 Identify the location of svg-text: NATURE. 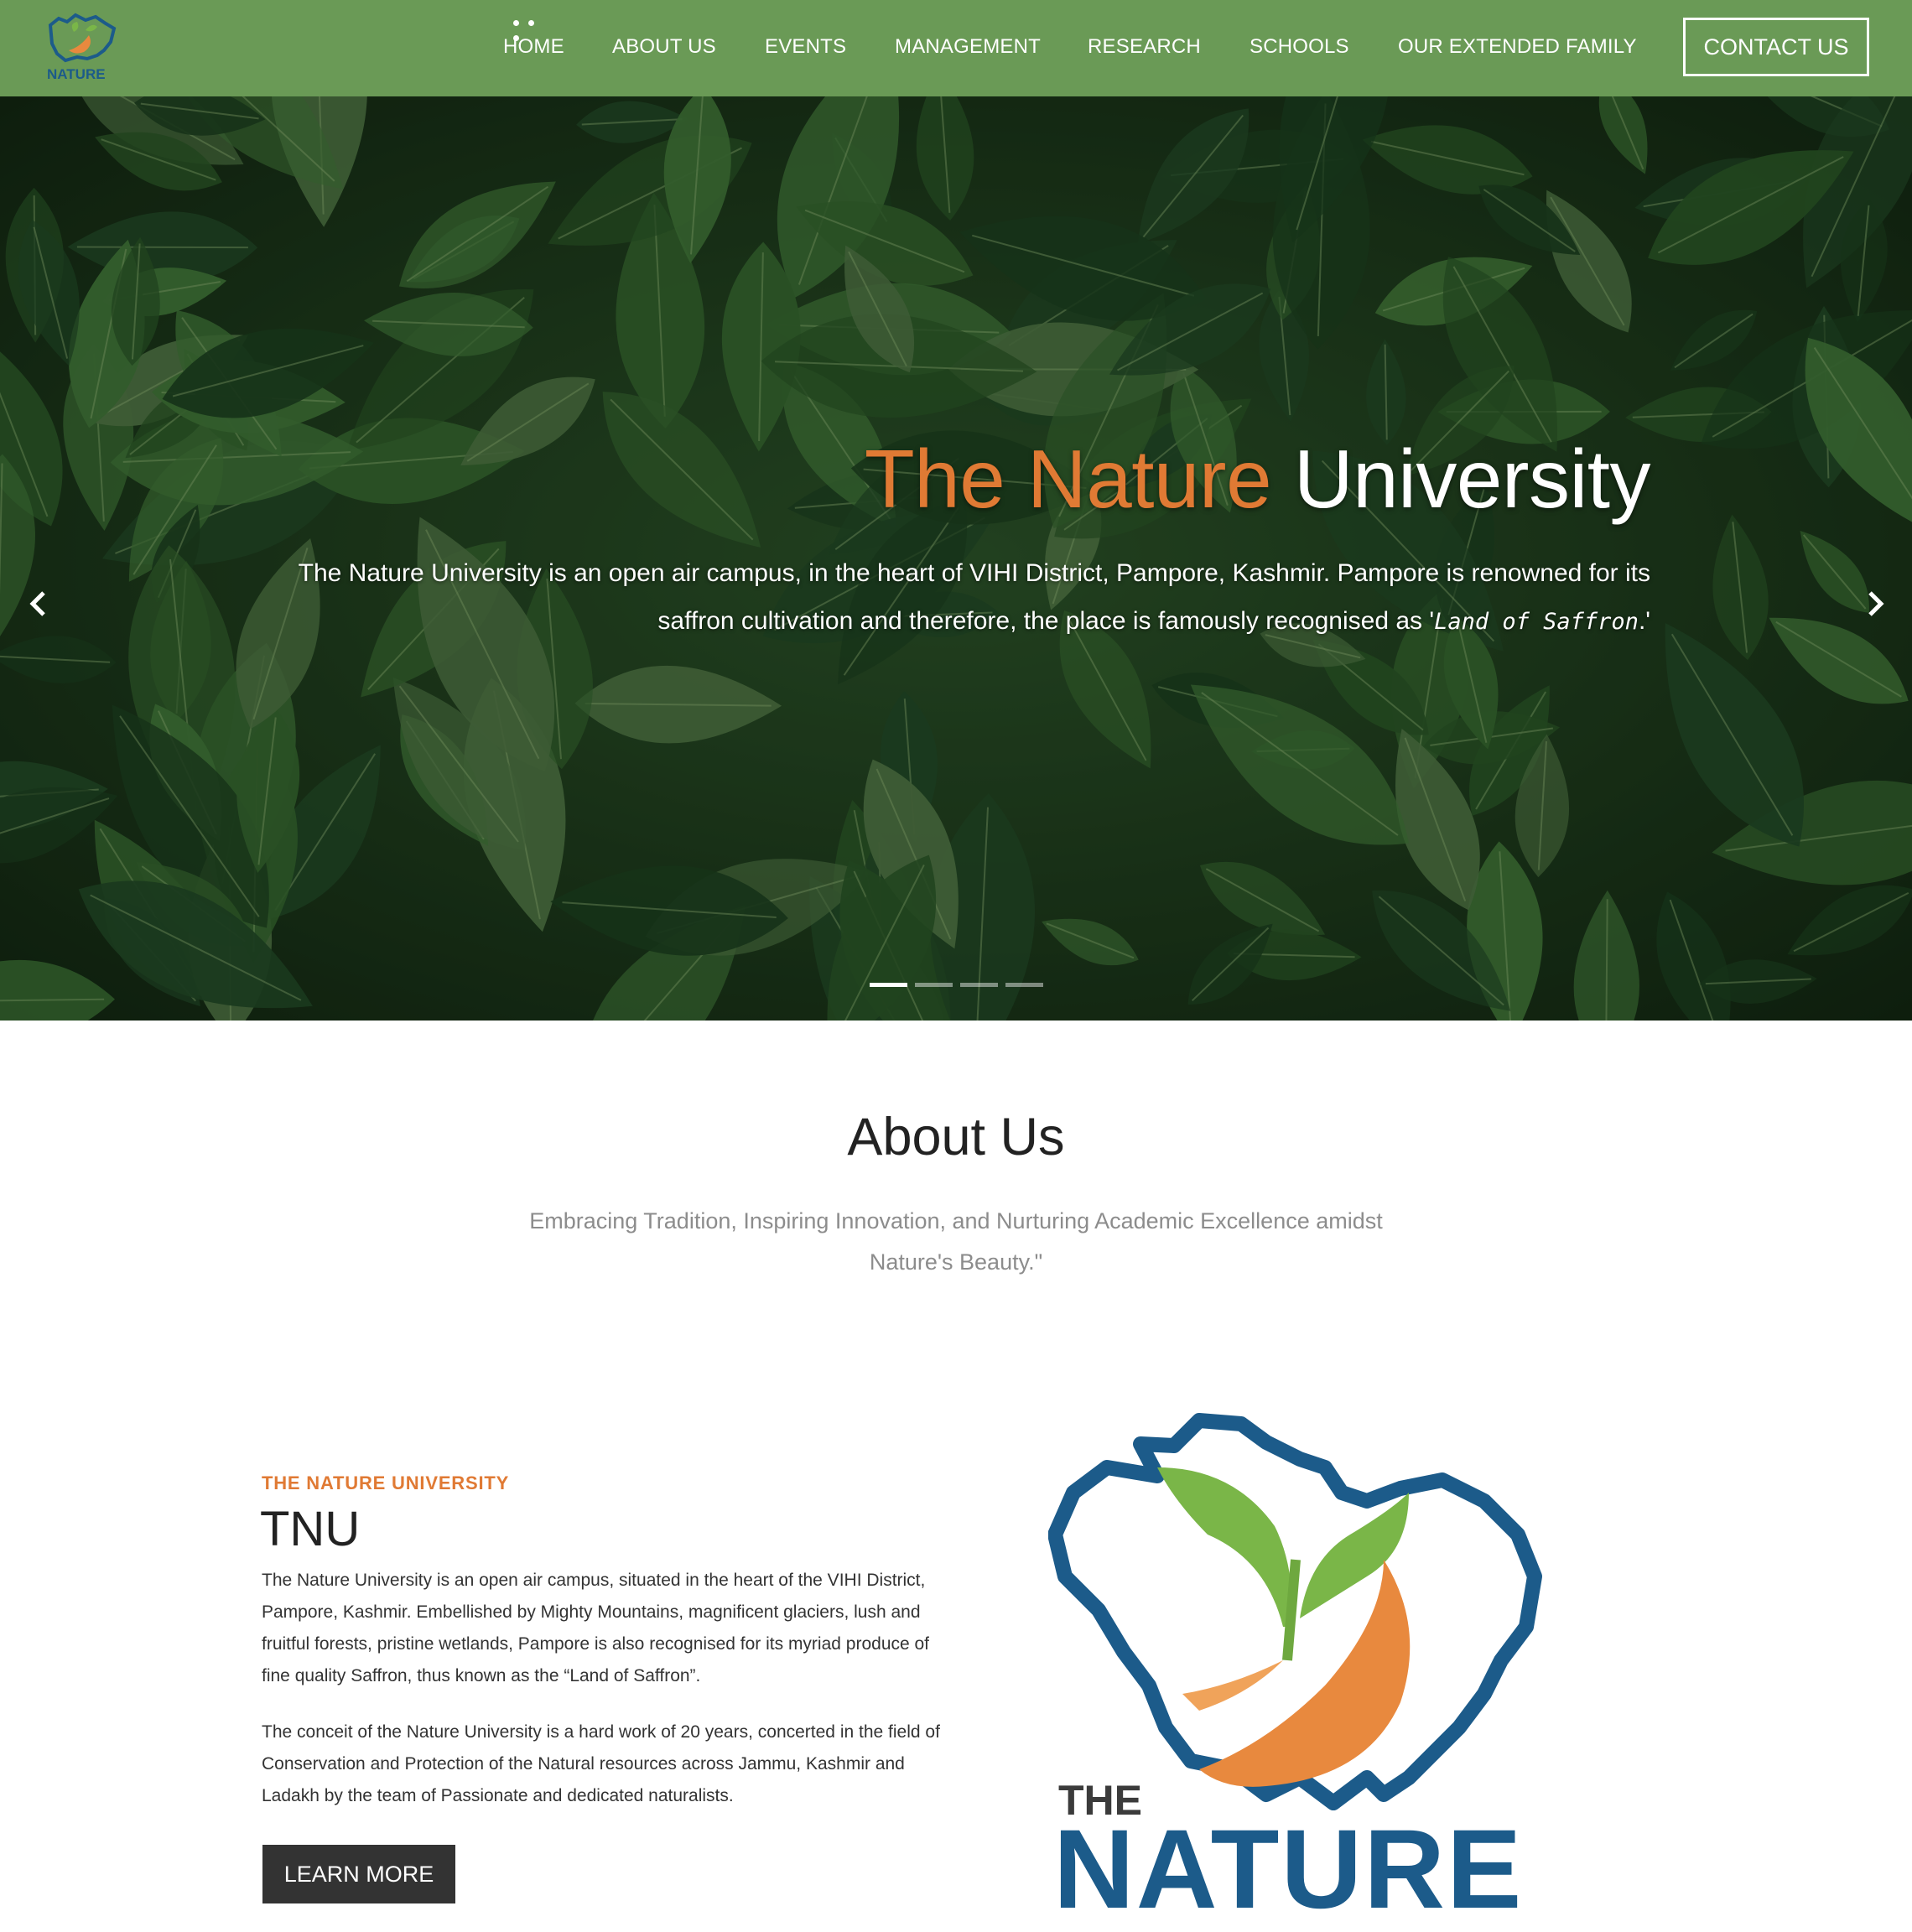
(76, 74).